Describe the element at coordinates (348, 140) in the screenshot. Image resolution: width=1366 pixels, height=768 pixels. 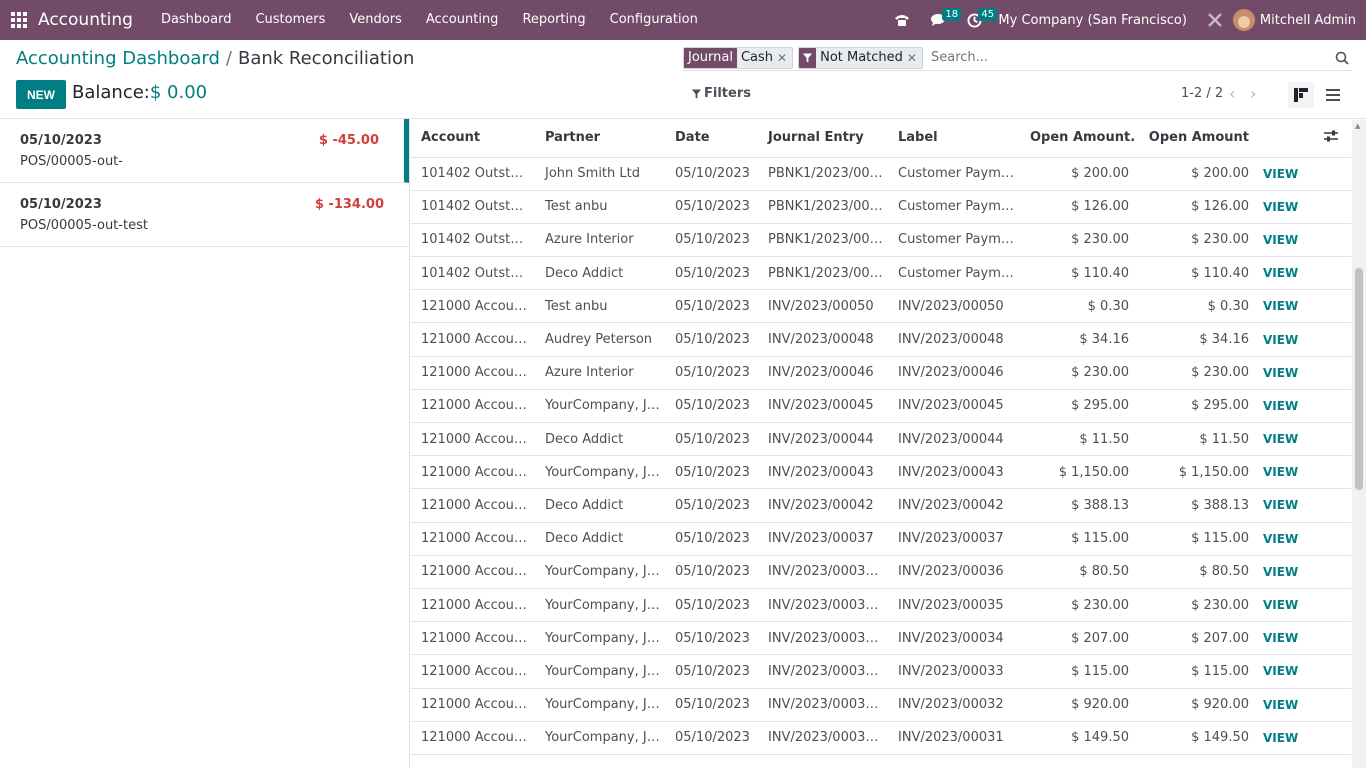
I see `statement-amount: $ -45.00` at that location.